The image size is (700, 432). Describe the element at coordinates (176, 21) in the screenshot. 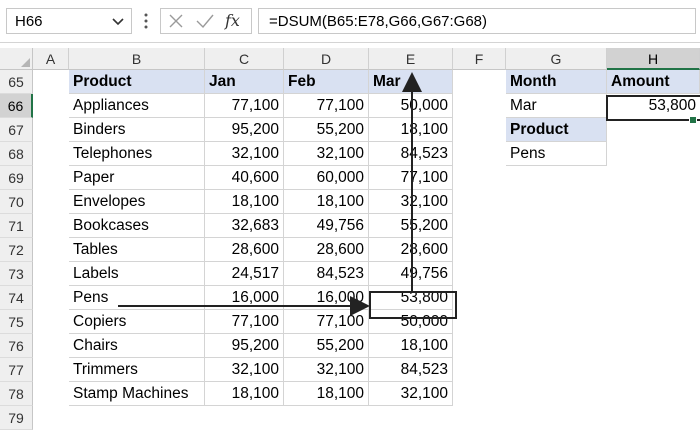

I see `cancel-icon` at that location.